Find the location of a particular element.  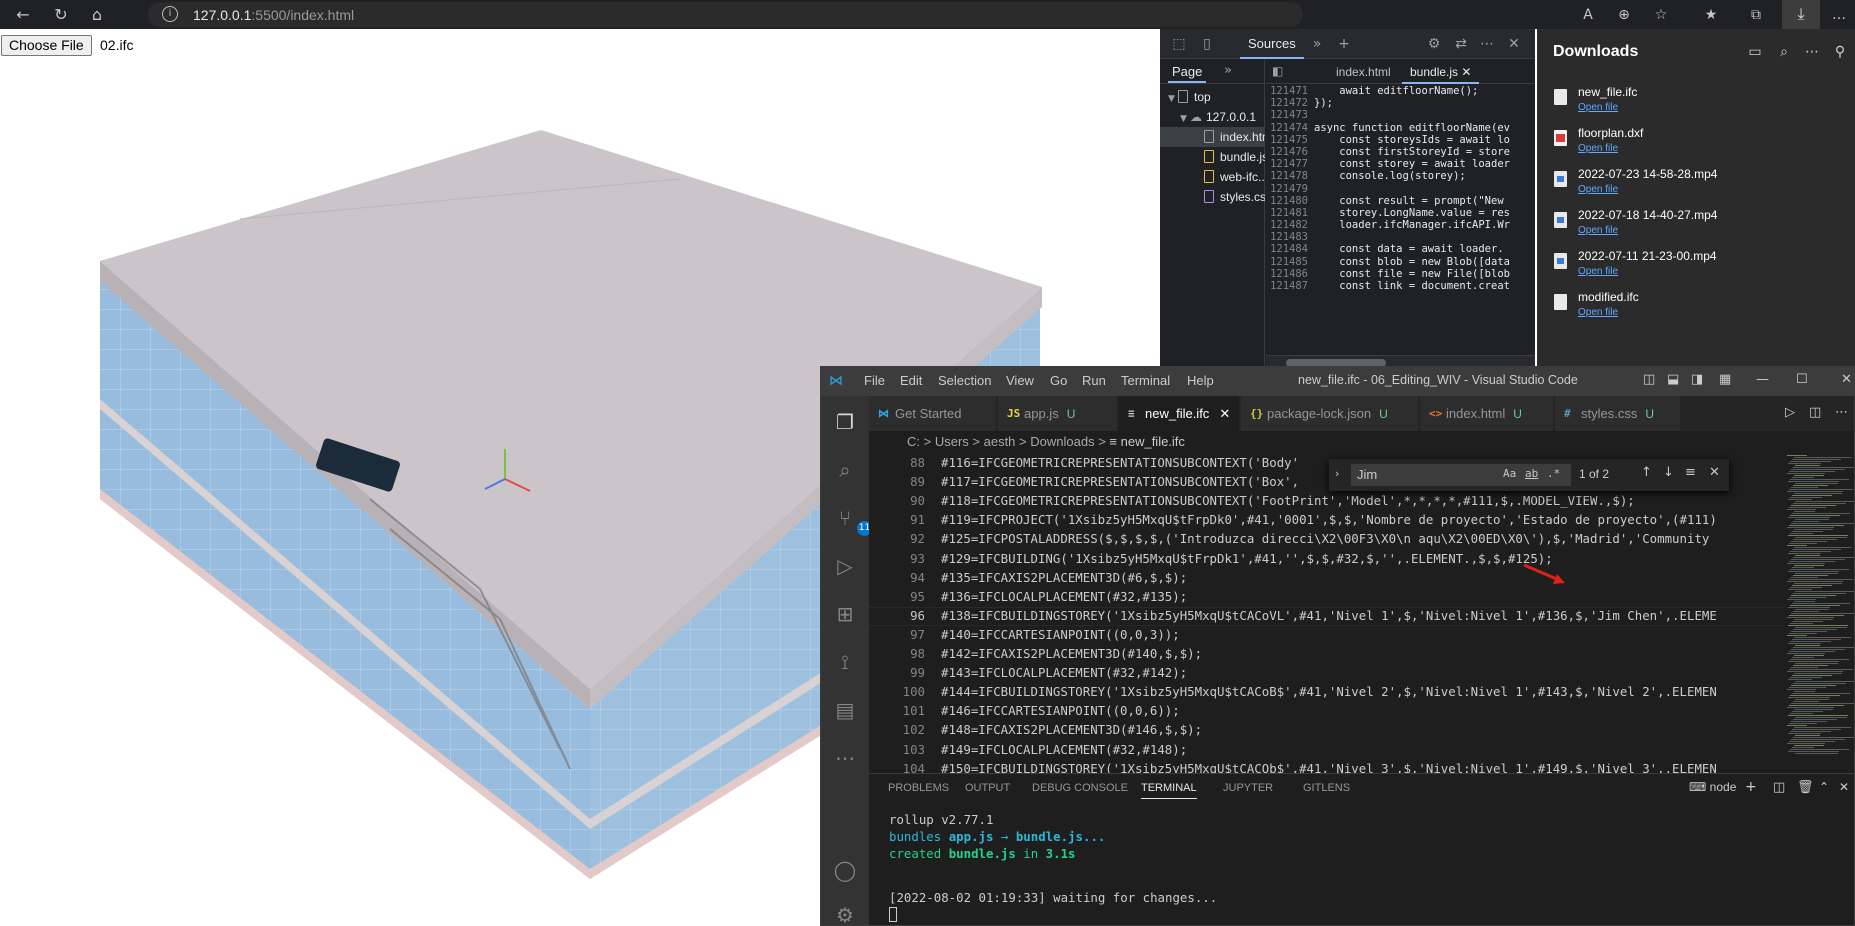

device-toggle-icon: ▯ is located at coordinates (1207, 44).